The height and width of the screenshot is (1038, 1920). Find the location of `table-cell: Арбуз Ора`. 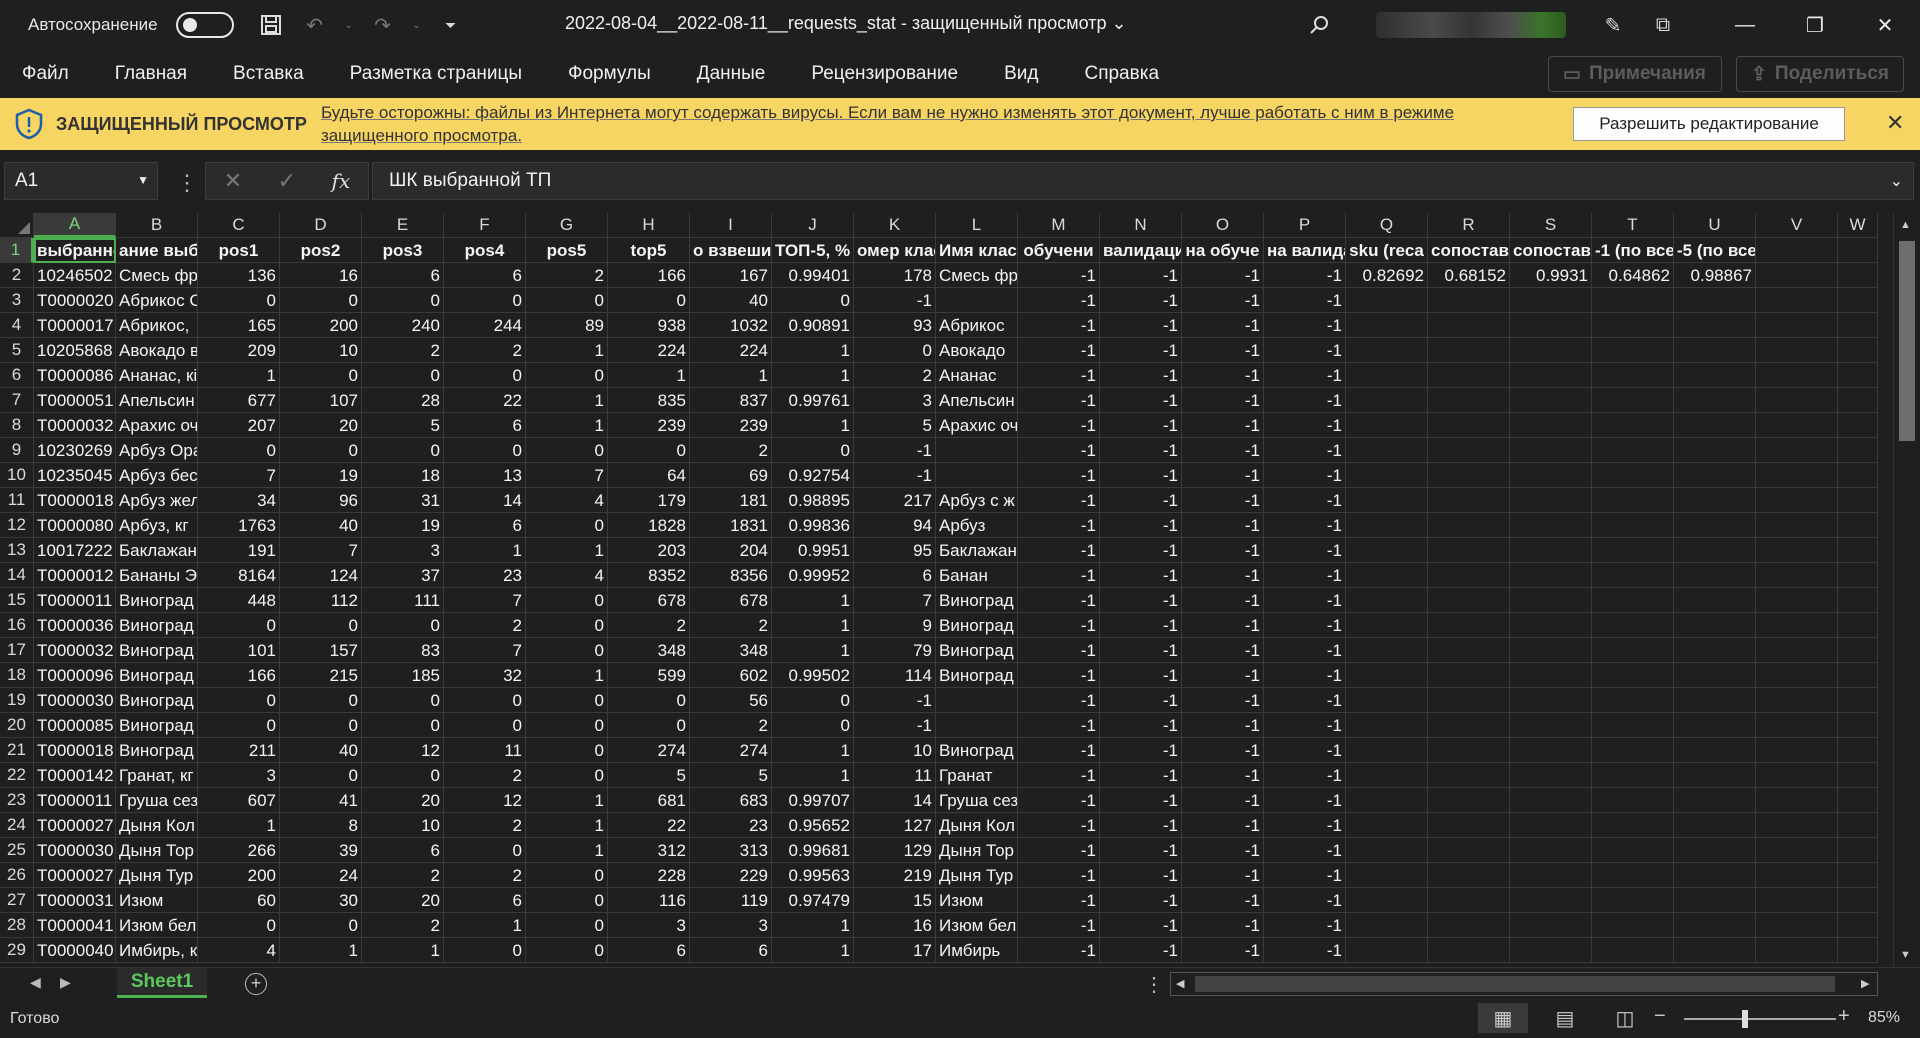

table-cell: Арбуз Ора is located at coordinates (157, 450).